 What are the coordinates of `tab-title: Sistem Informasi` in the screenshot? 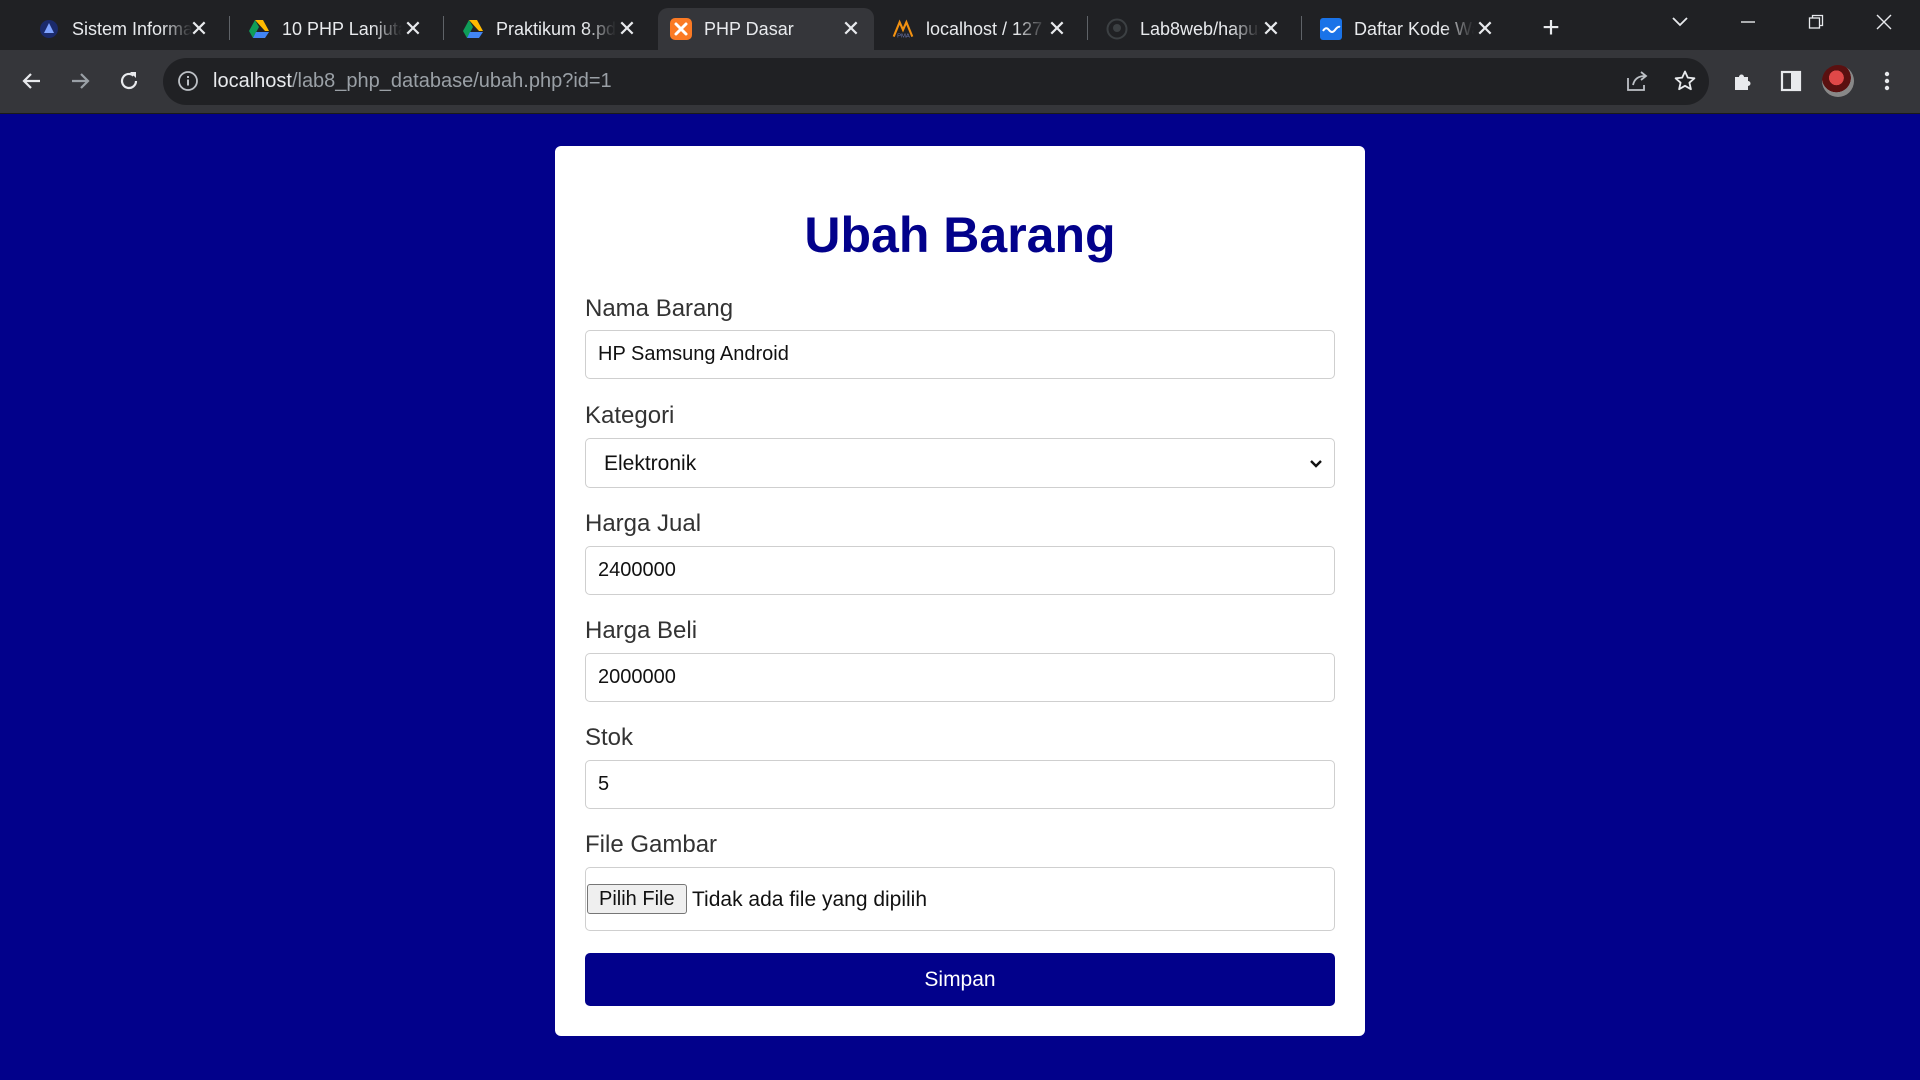 It's located at (132, 28).